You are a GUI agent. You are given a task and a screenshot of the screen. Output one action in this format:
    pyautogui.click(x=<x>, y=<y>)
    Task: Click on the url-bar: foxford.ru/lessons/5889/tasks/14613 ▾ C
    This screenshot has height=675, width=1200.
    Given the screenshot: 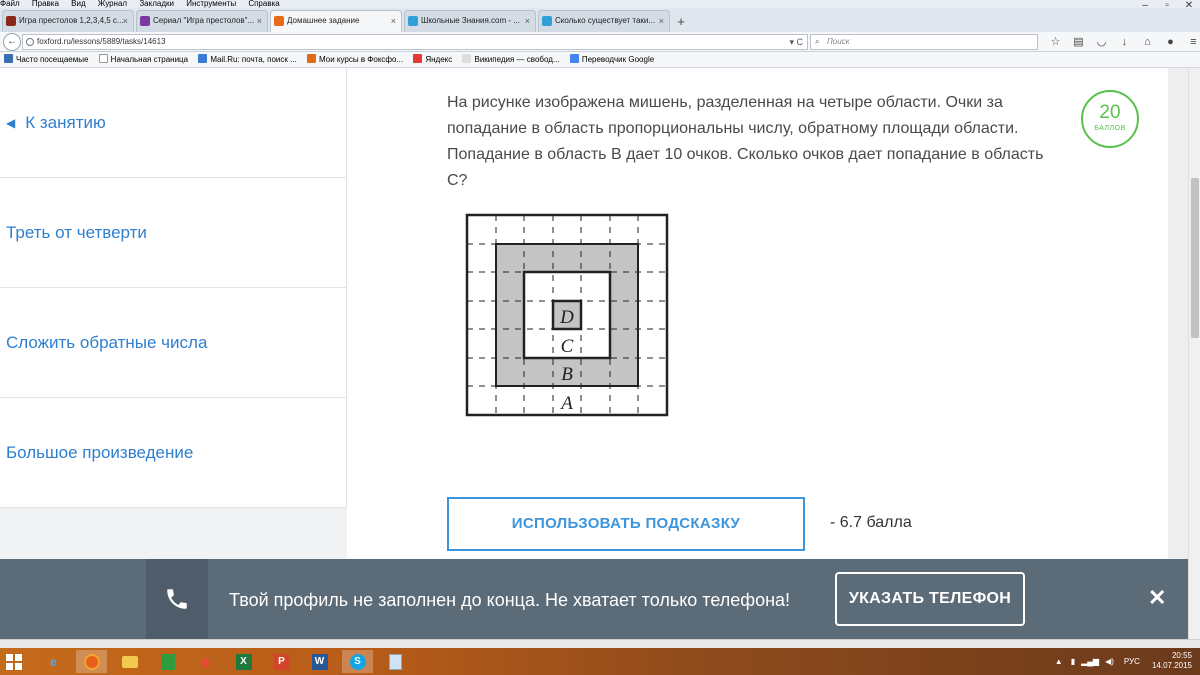 What is the action you would take?
    pyautogui.click(x=415, y=42)
    